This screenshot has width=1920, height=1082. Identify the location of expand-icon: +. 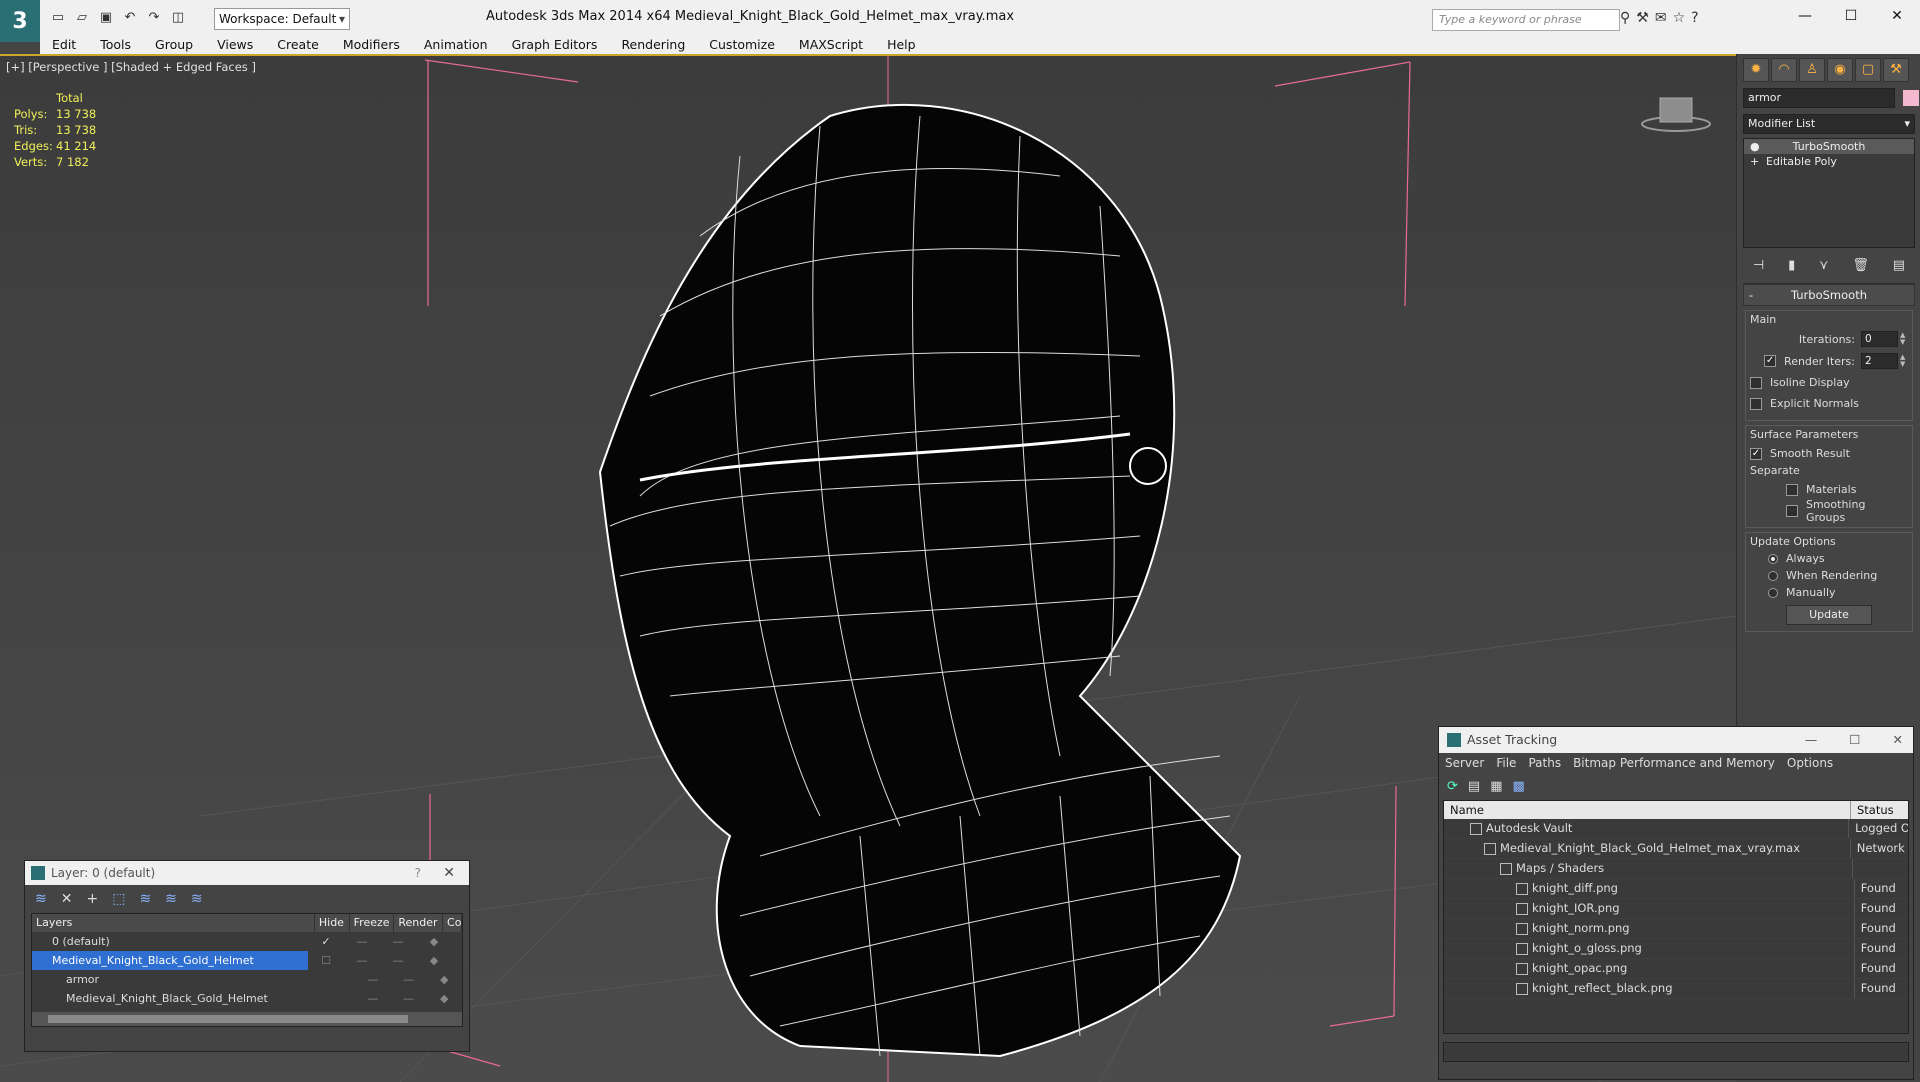
(1754, 161).